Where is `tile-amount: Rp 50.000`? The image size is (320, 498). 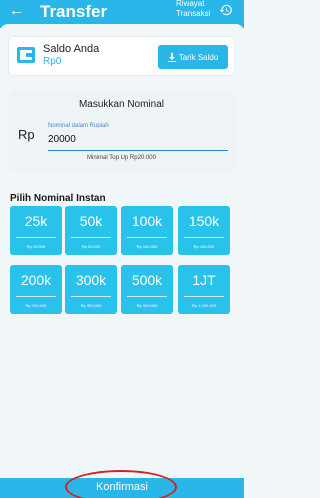
tile-amount: Rp 50.000 is located at coordinates (91, 246).